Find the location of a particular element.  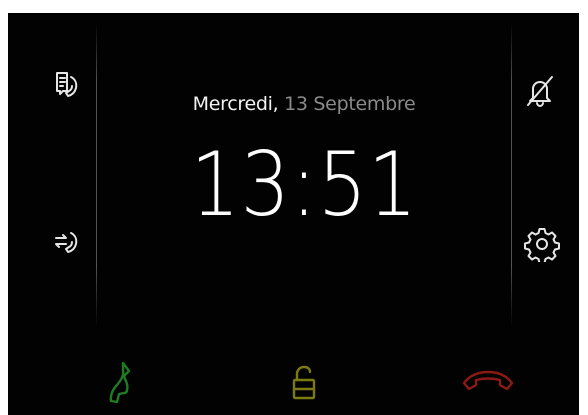

clock-time: 13:51 is located at coordinates (304, 184).